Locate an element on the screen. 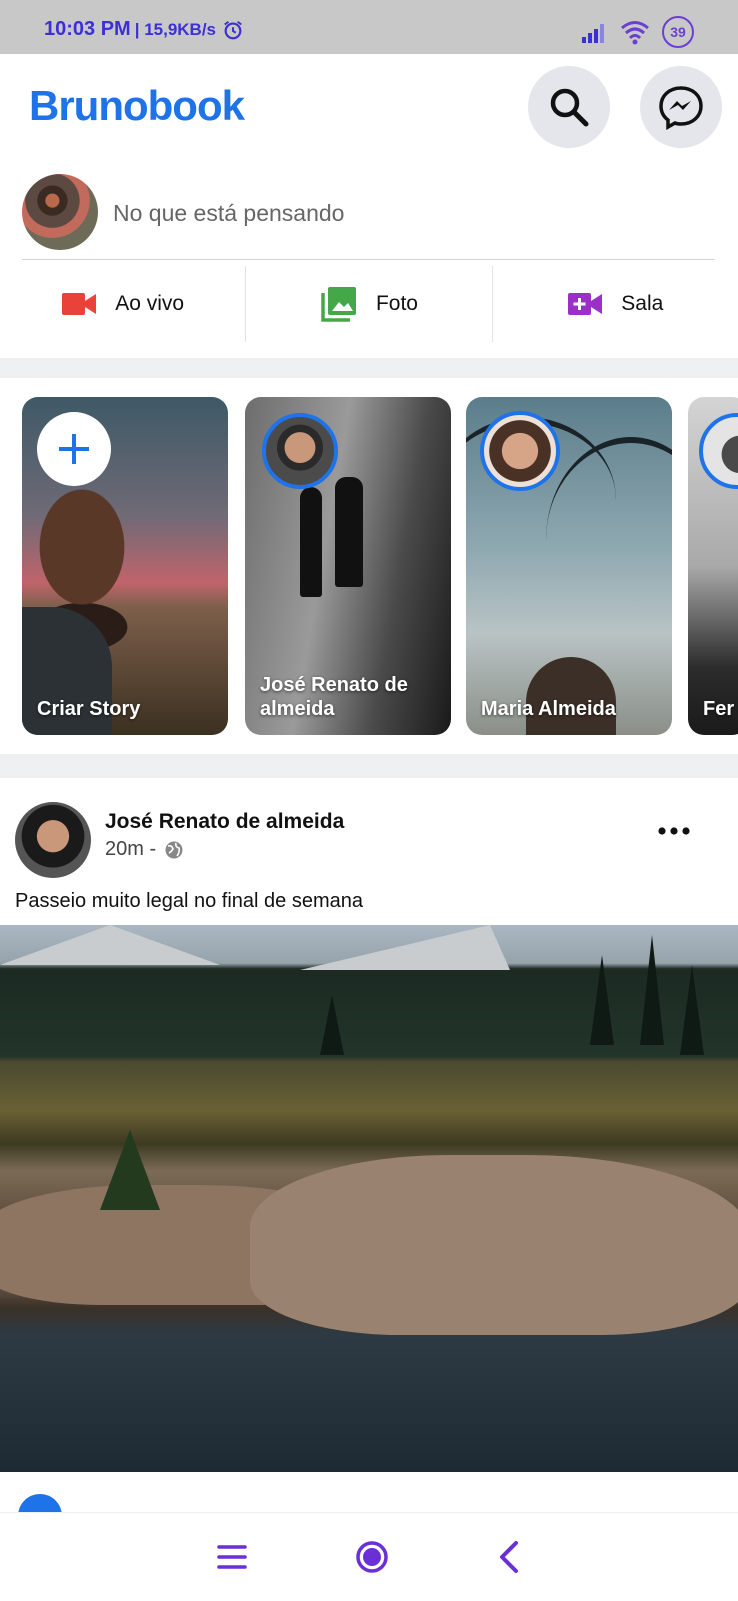  messenger-button is located at coordinates (681, 107).